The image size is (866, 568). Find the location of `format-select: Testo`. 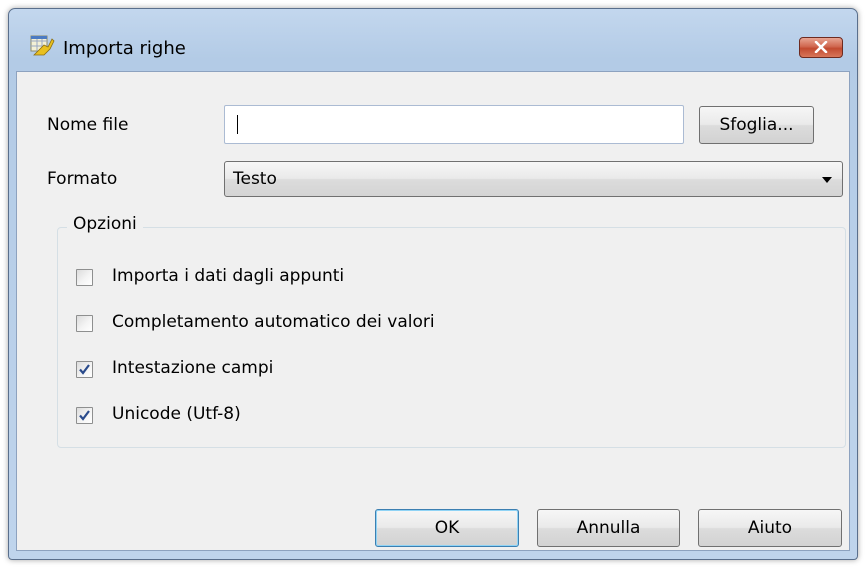

format-select: Testo is located at coordinates (533, 179).